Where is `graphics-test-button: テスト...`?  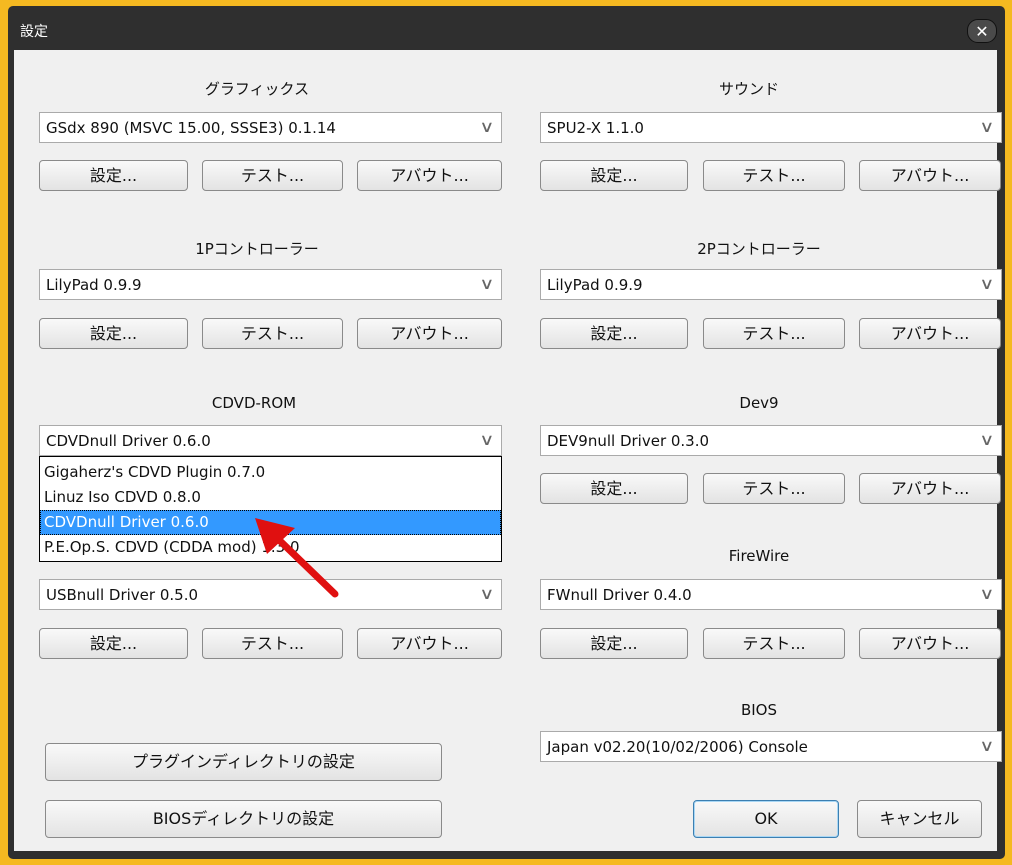
graphics-test-button: テスト... is located at coordinates (272, 175).